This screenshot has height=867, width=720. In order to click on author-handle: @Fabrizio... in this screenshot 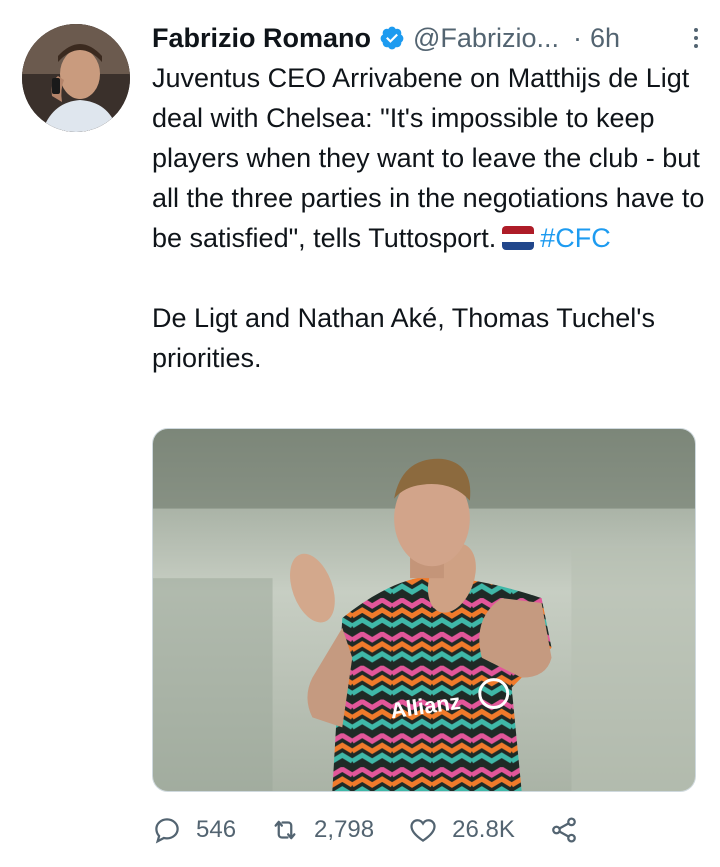, I will do `click(486, 38)`.